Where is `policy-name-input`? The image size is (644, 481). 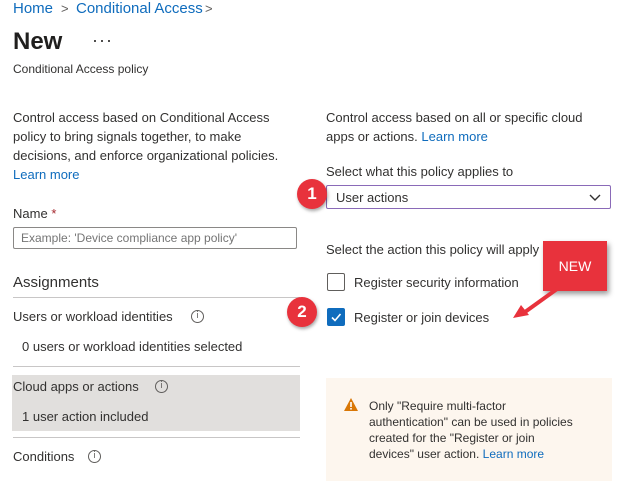 policy-name-input is located at coordinates (155, 238).